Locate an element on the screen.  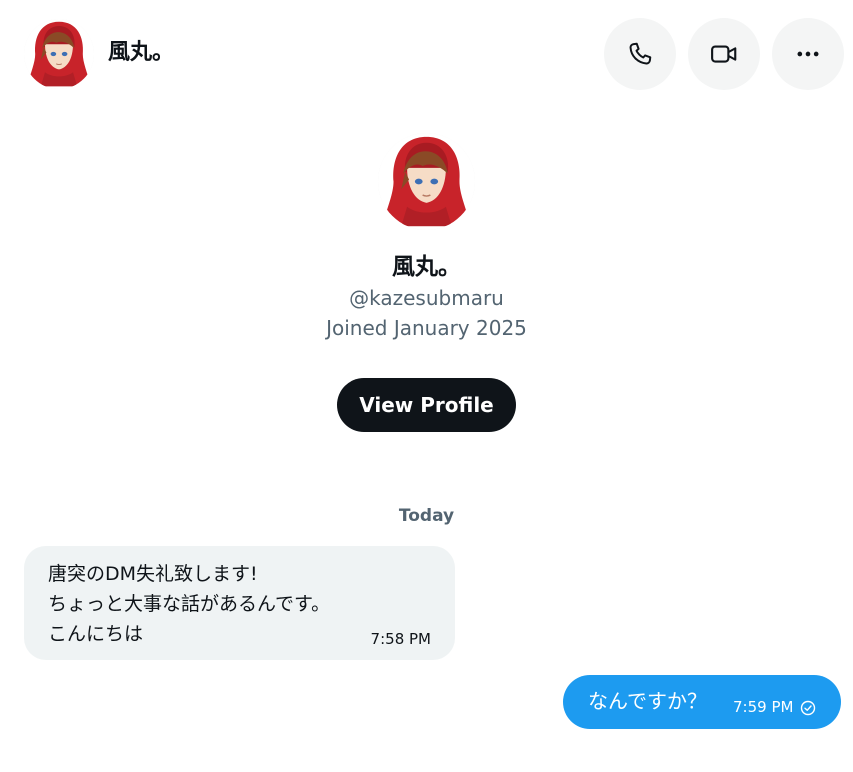
header-avatar is located at coordinates (59, 54).